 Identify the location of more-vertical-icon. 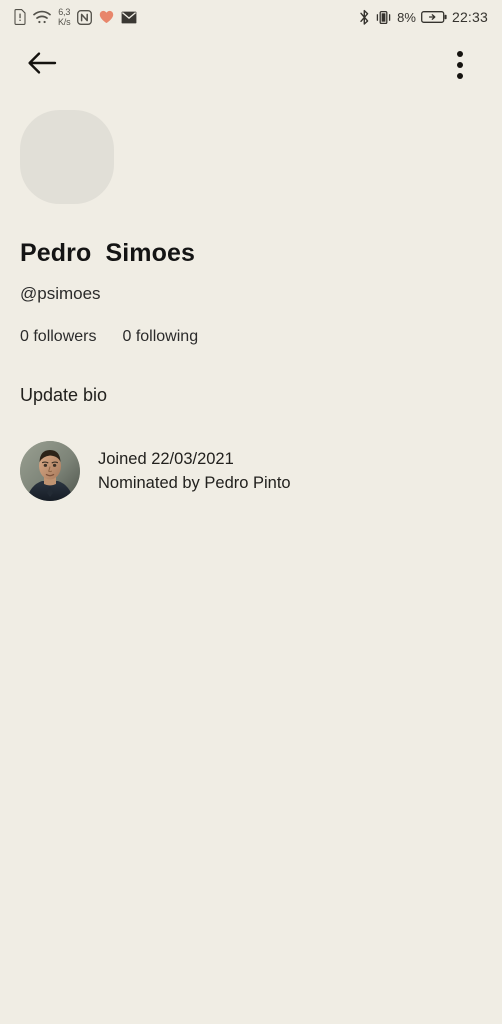
(460, 65).